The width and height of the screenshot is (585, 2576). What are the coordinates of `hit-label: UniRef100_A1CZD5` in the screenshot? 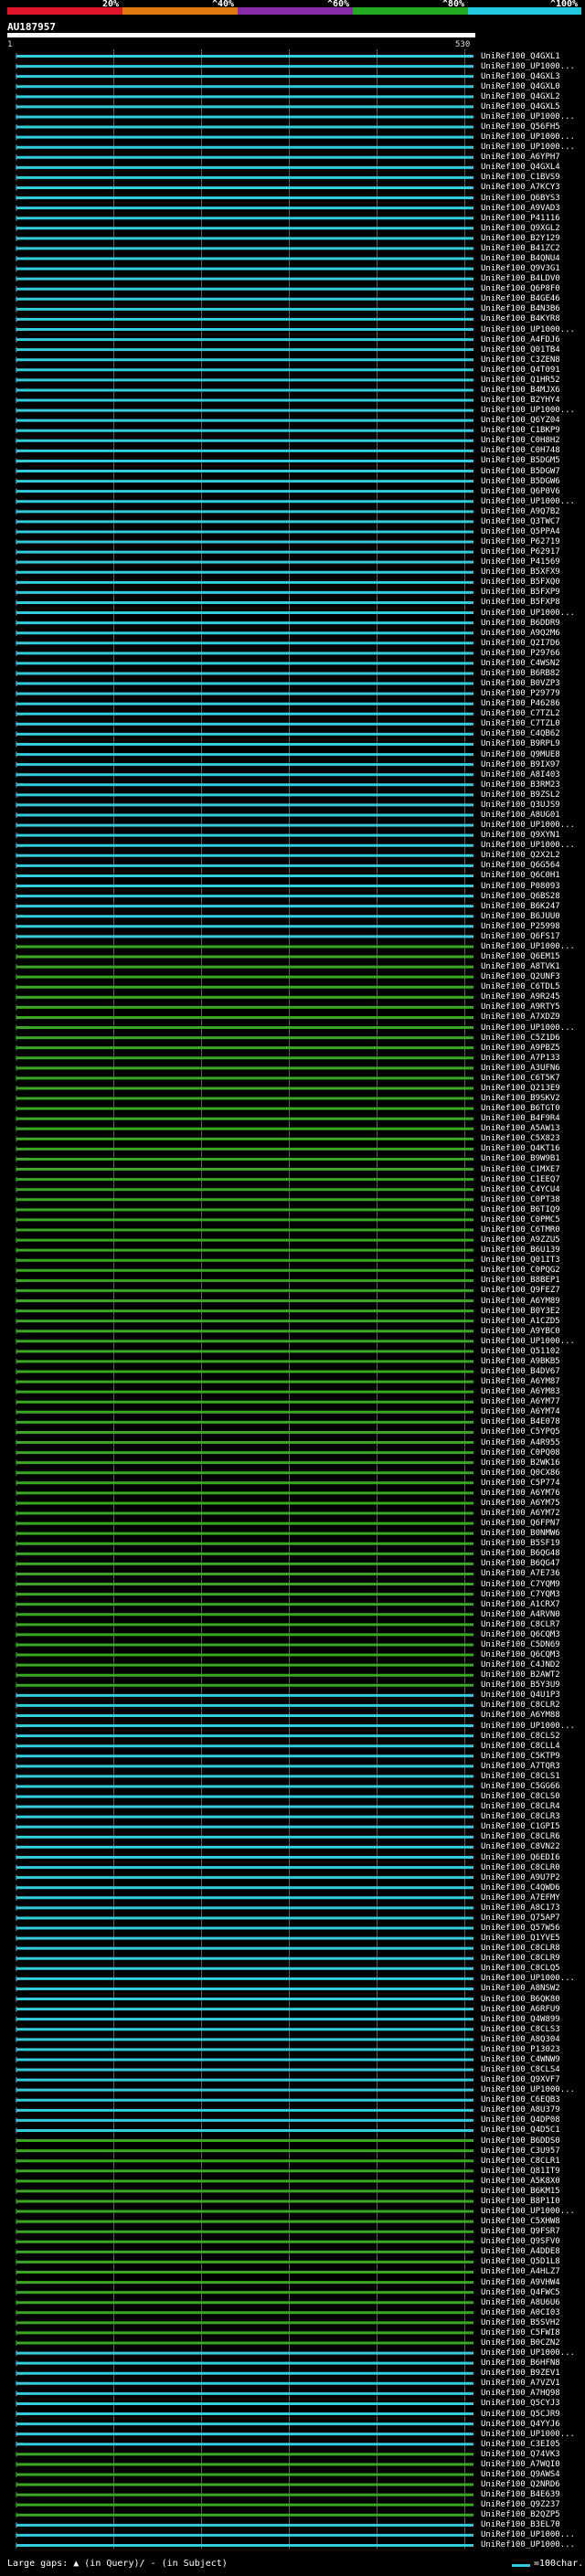 It's located at (520, 1321).